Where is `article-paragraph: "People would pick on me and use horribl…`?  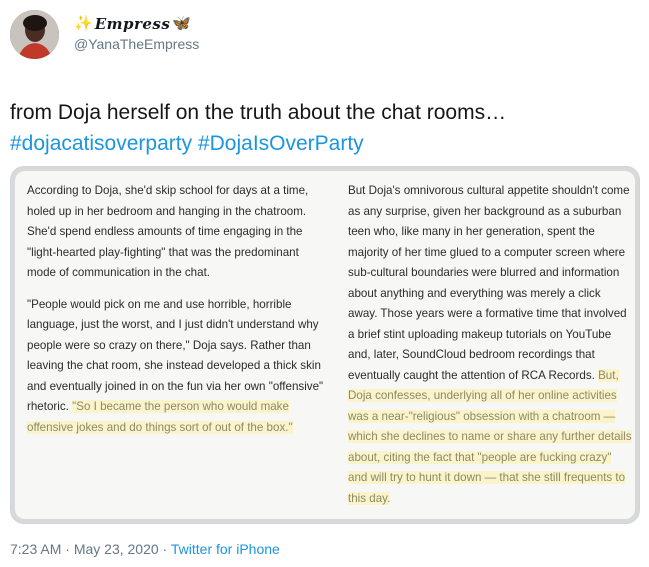 article-paragraph: "People would pick on me and use horribl… is located at coordinates (179, 367).